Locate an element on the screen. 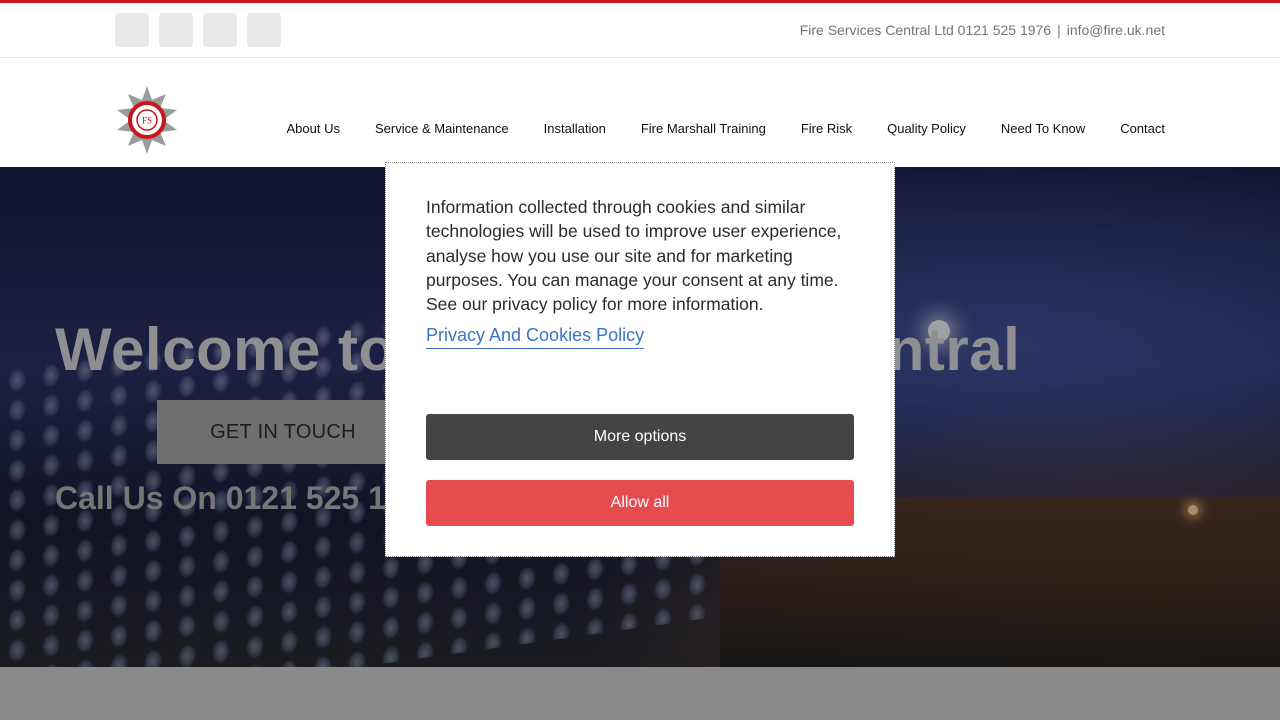 This screenshot has height=720, width=1280. nav-need-to-know: Need To Know is located at coordinates (1043, 128).